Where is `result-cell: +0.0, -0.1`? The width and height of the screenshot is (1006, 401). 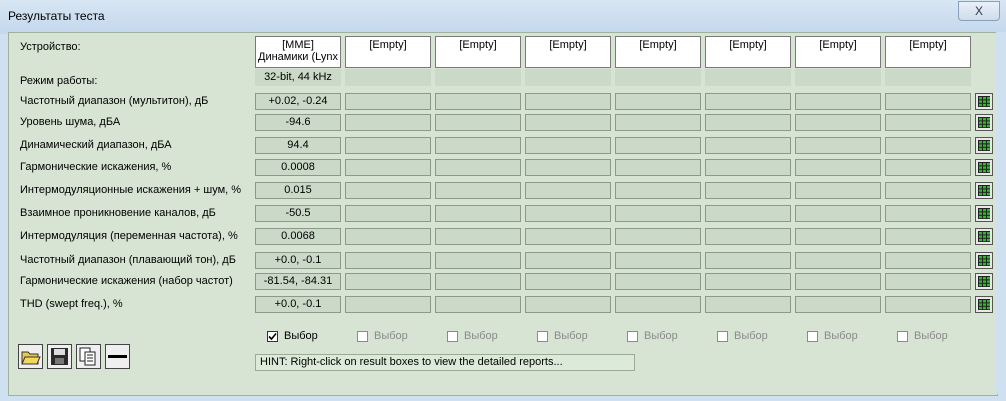
result-cell: +0.0, -0.1 is located at coordinates (298, 304).